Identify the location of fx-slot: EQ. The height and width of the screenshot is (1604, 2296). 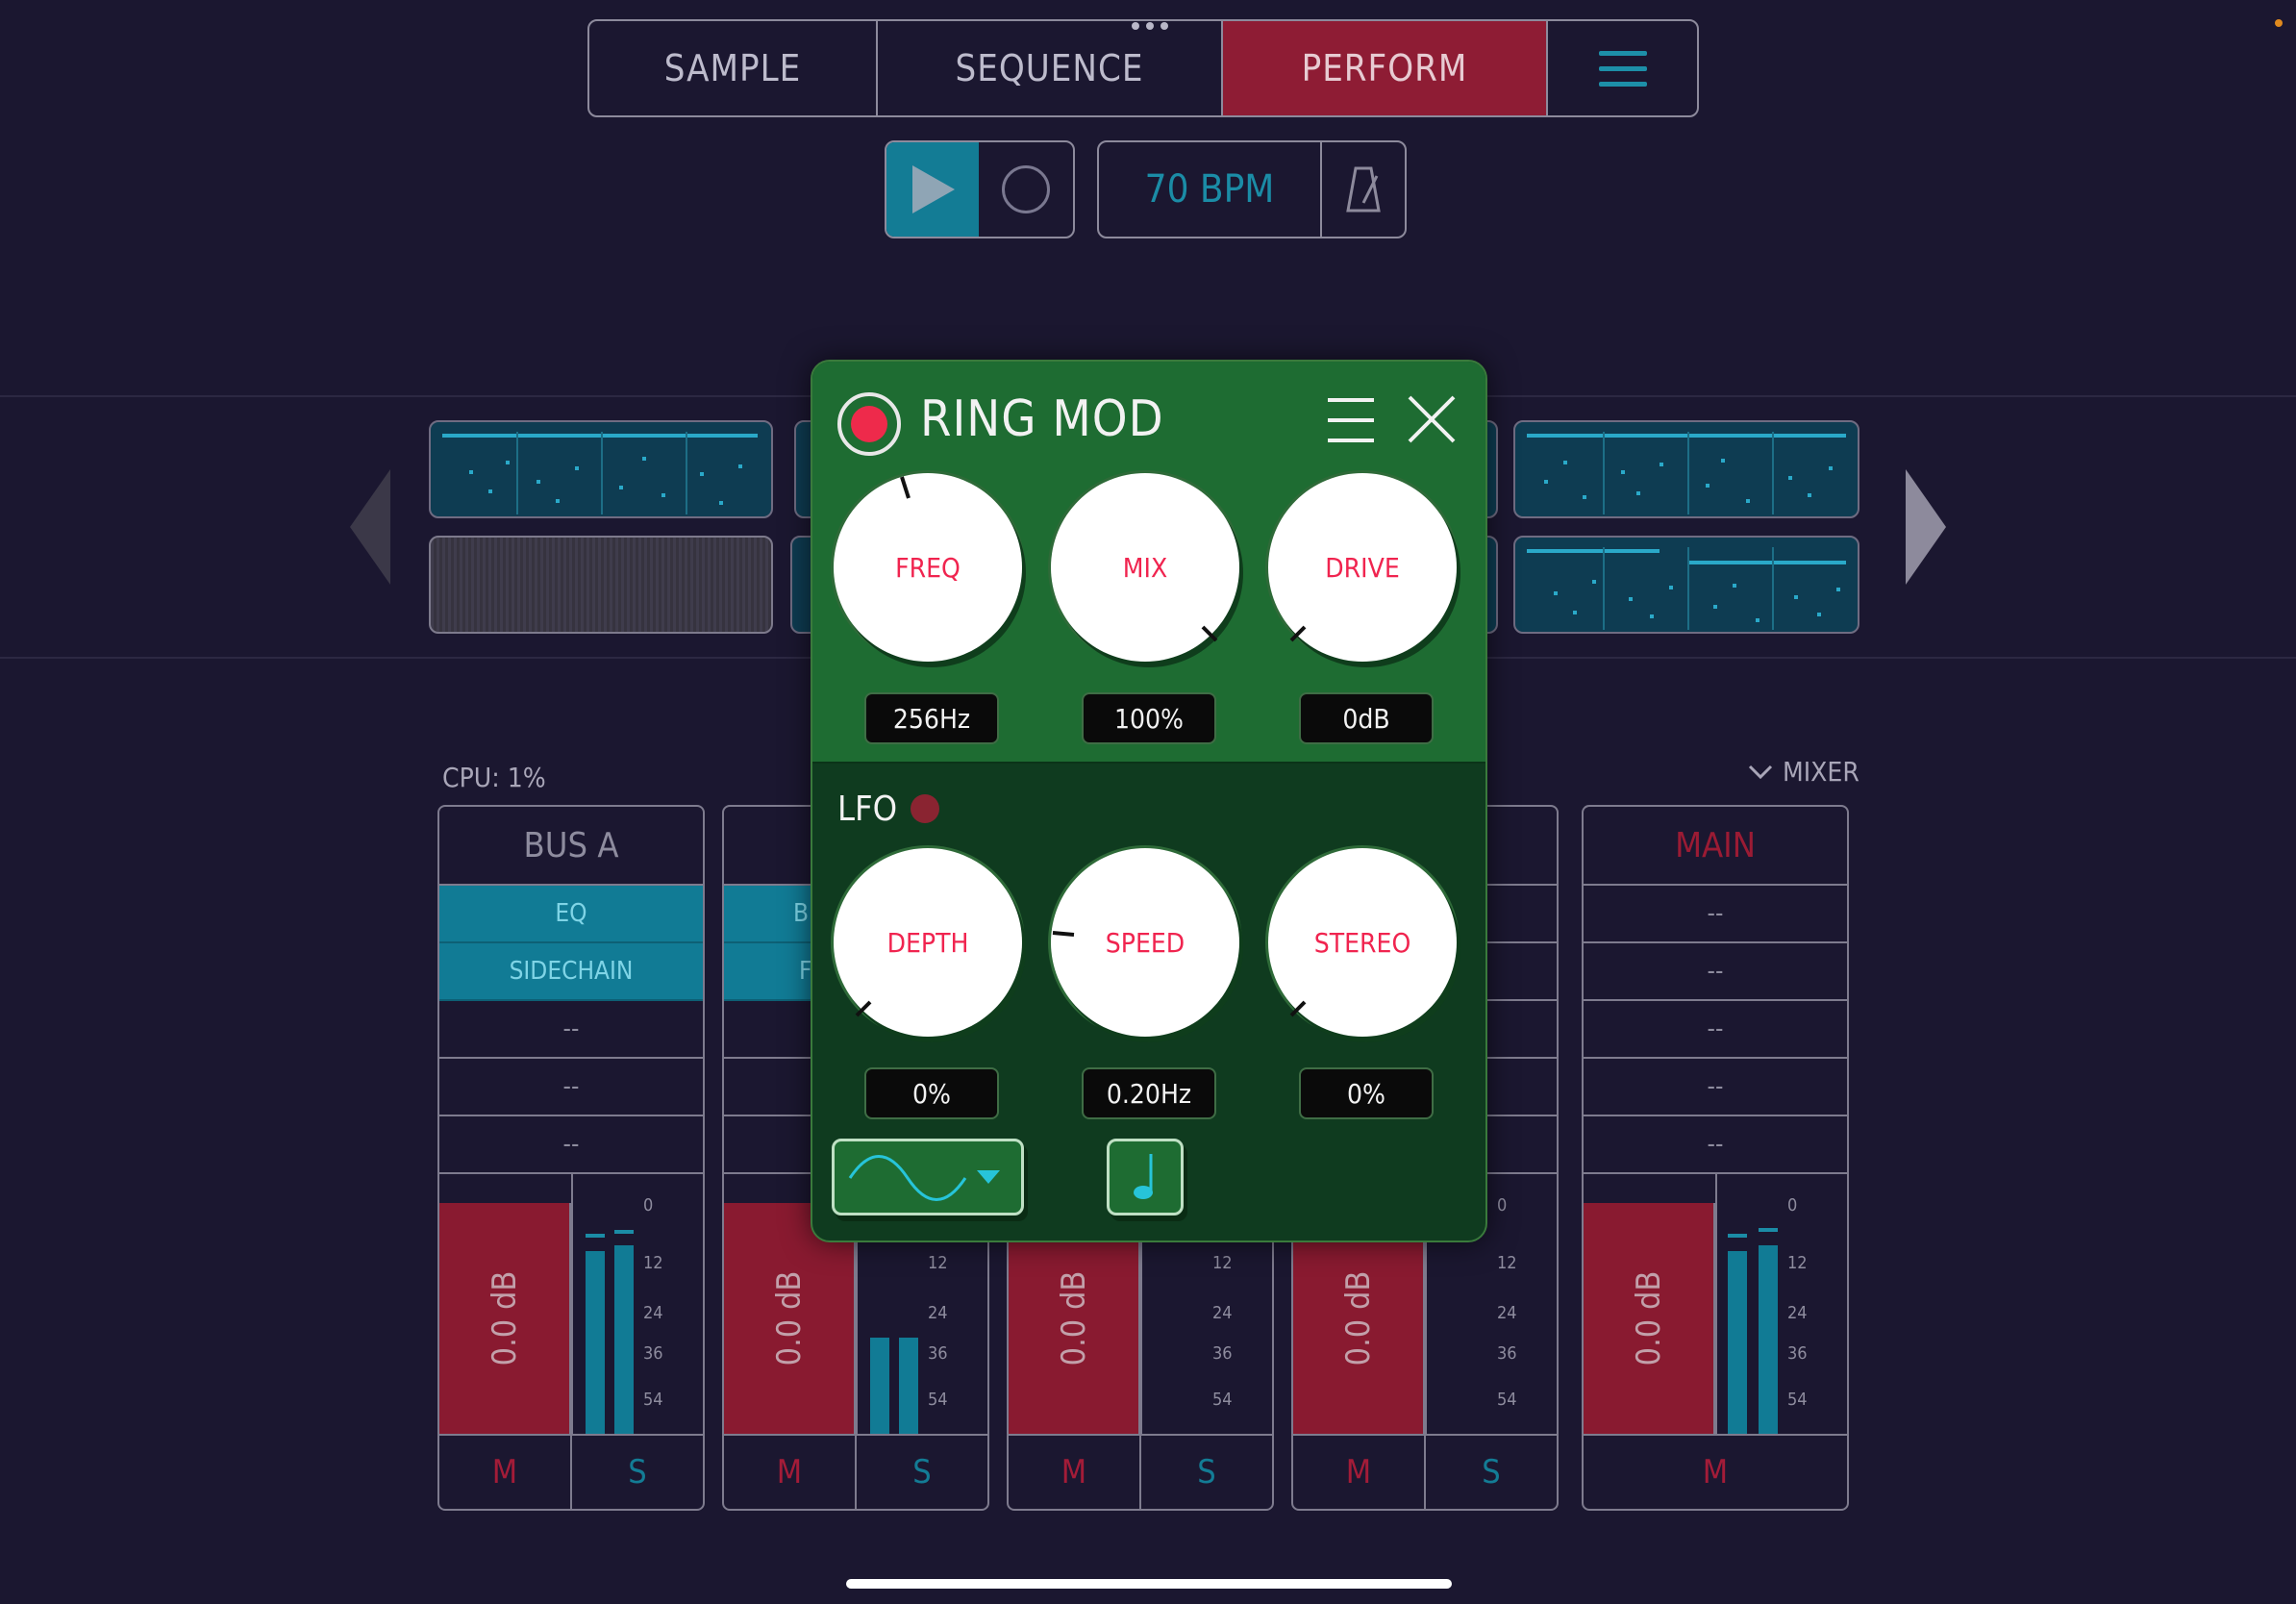
(571, 914).